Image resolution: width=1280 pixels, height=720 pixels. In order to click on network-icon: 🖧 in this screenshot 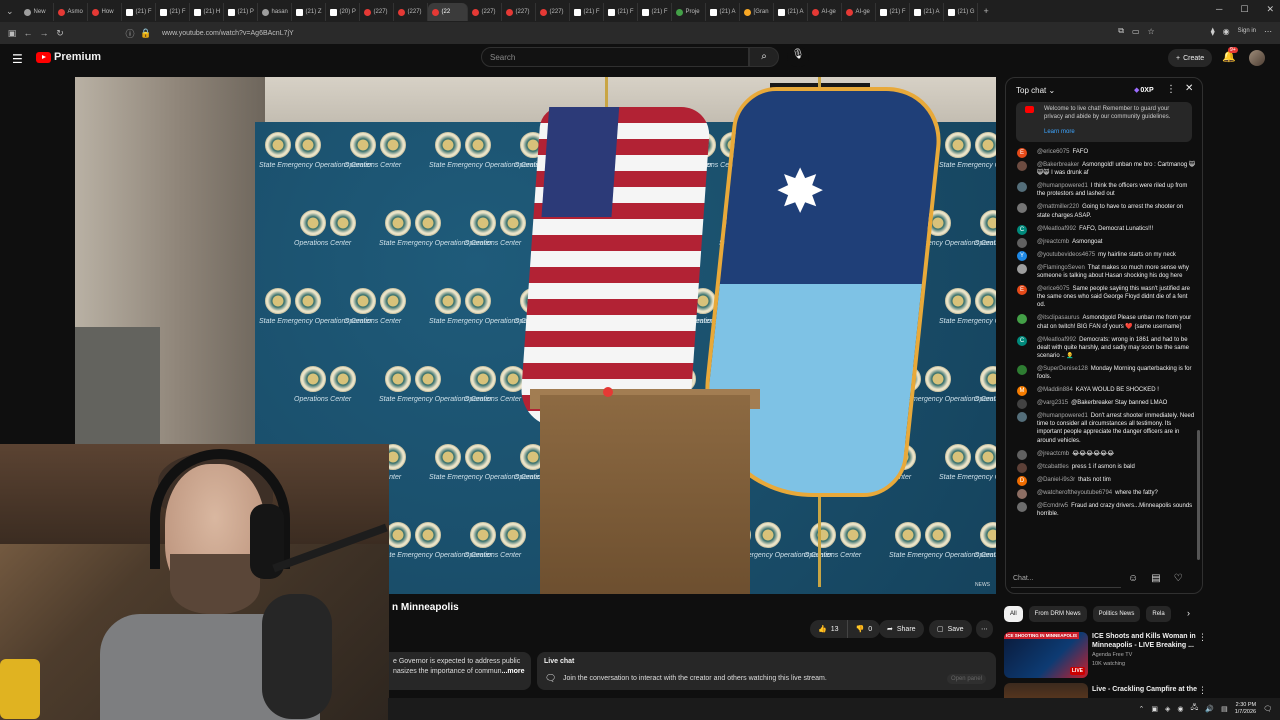, I will do `click(1195, 708)`.